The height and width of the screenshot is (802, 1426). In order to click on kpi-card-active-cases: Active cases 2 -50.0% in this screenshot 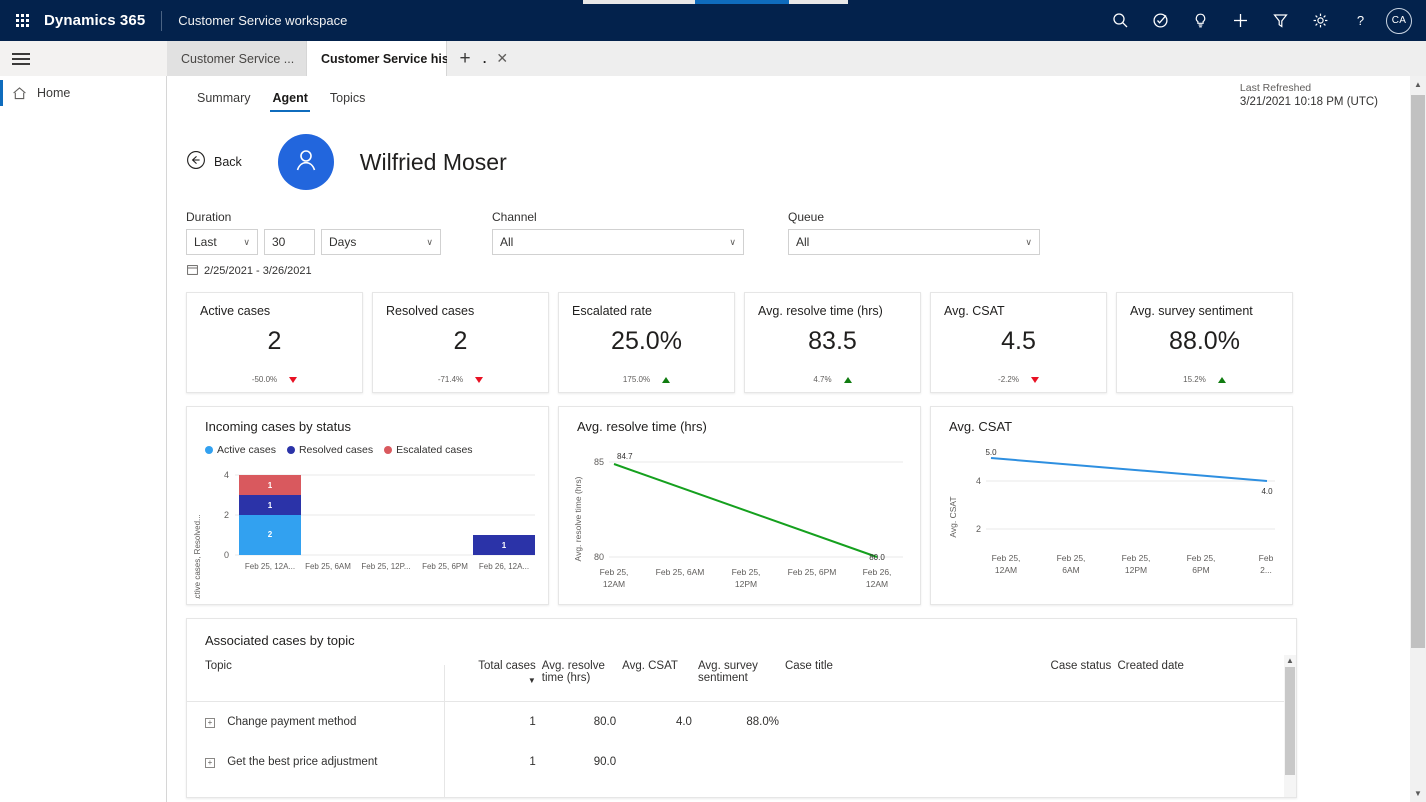, I will do `click(274, 342)`.